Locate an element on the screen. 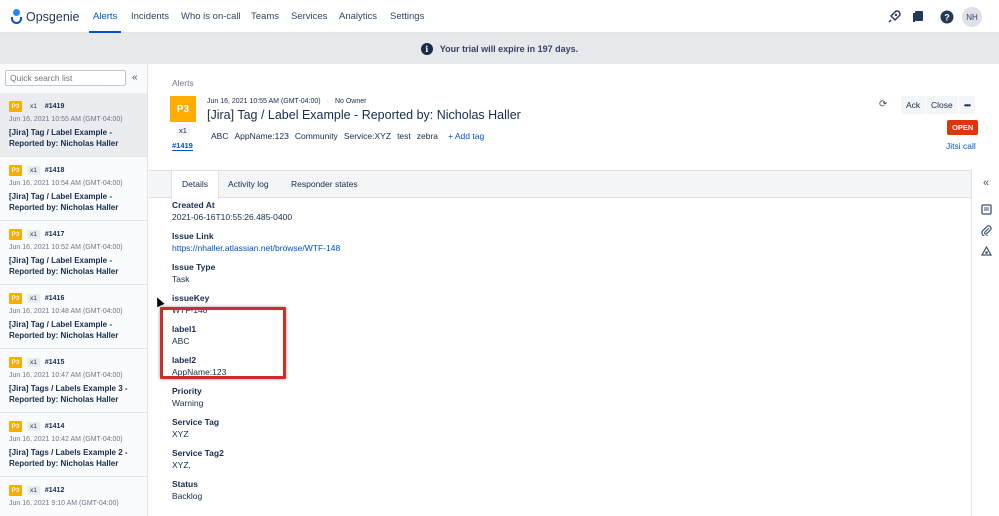 This screenshot has width=999, height=516. rocket-icon is located at coordinates (893, 16).